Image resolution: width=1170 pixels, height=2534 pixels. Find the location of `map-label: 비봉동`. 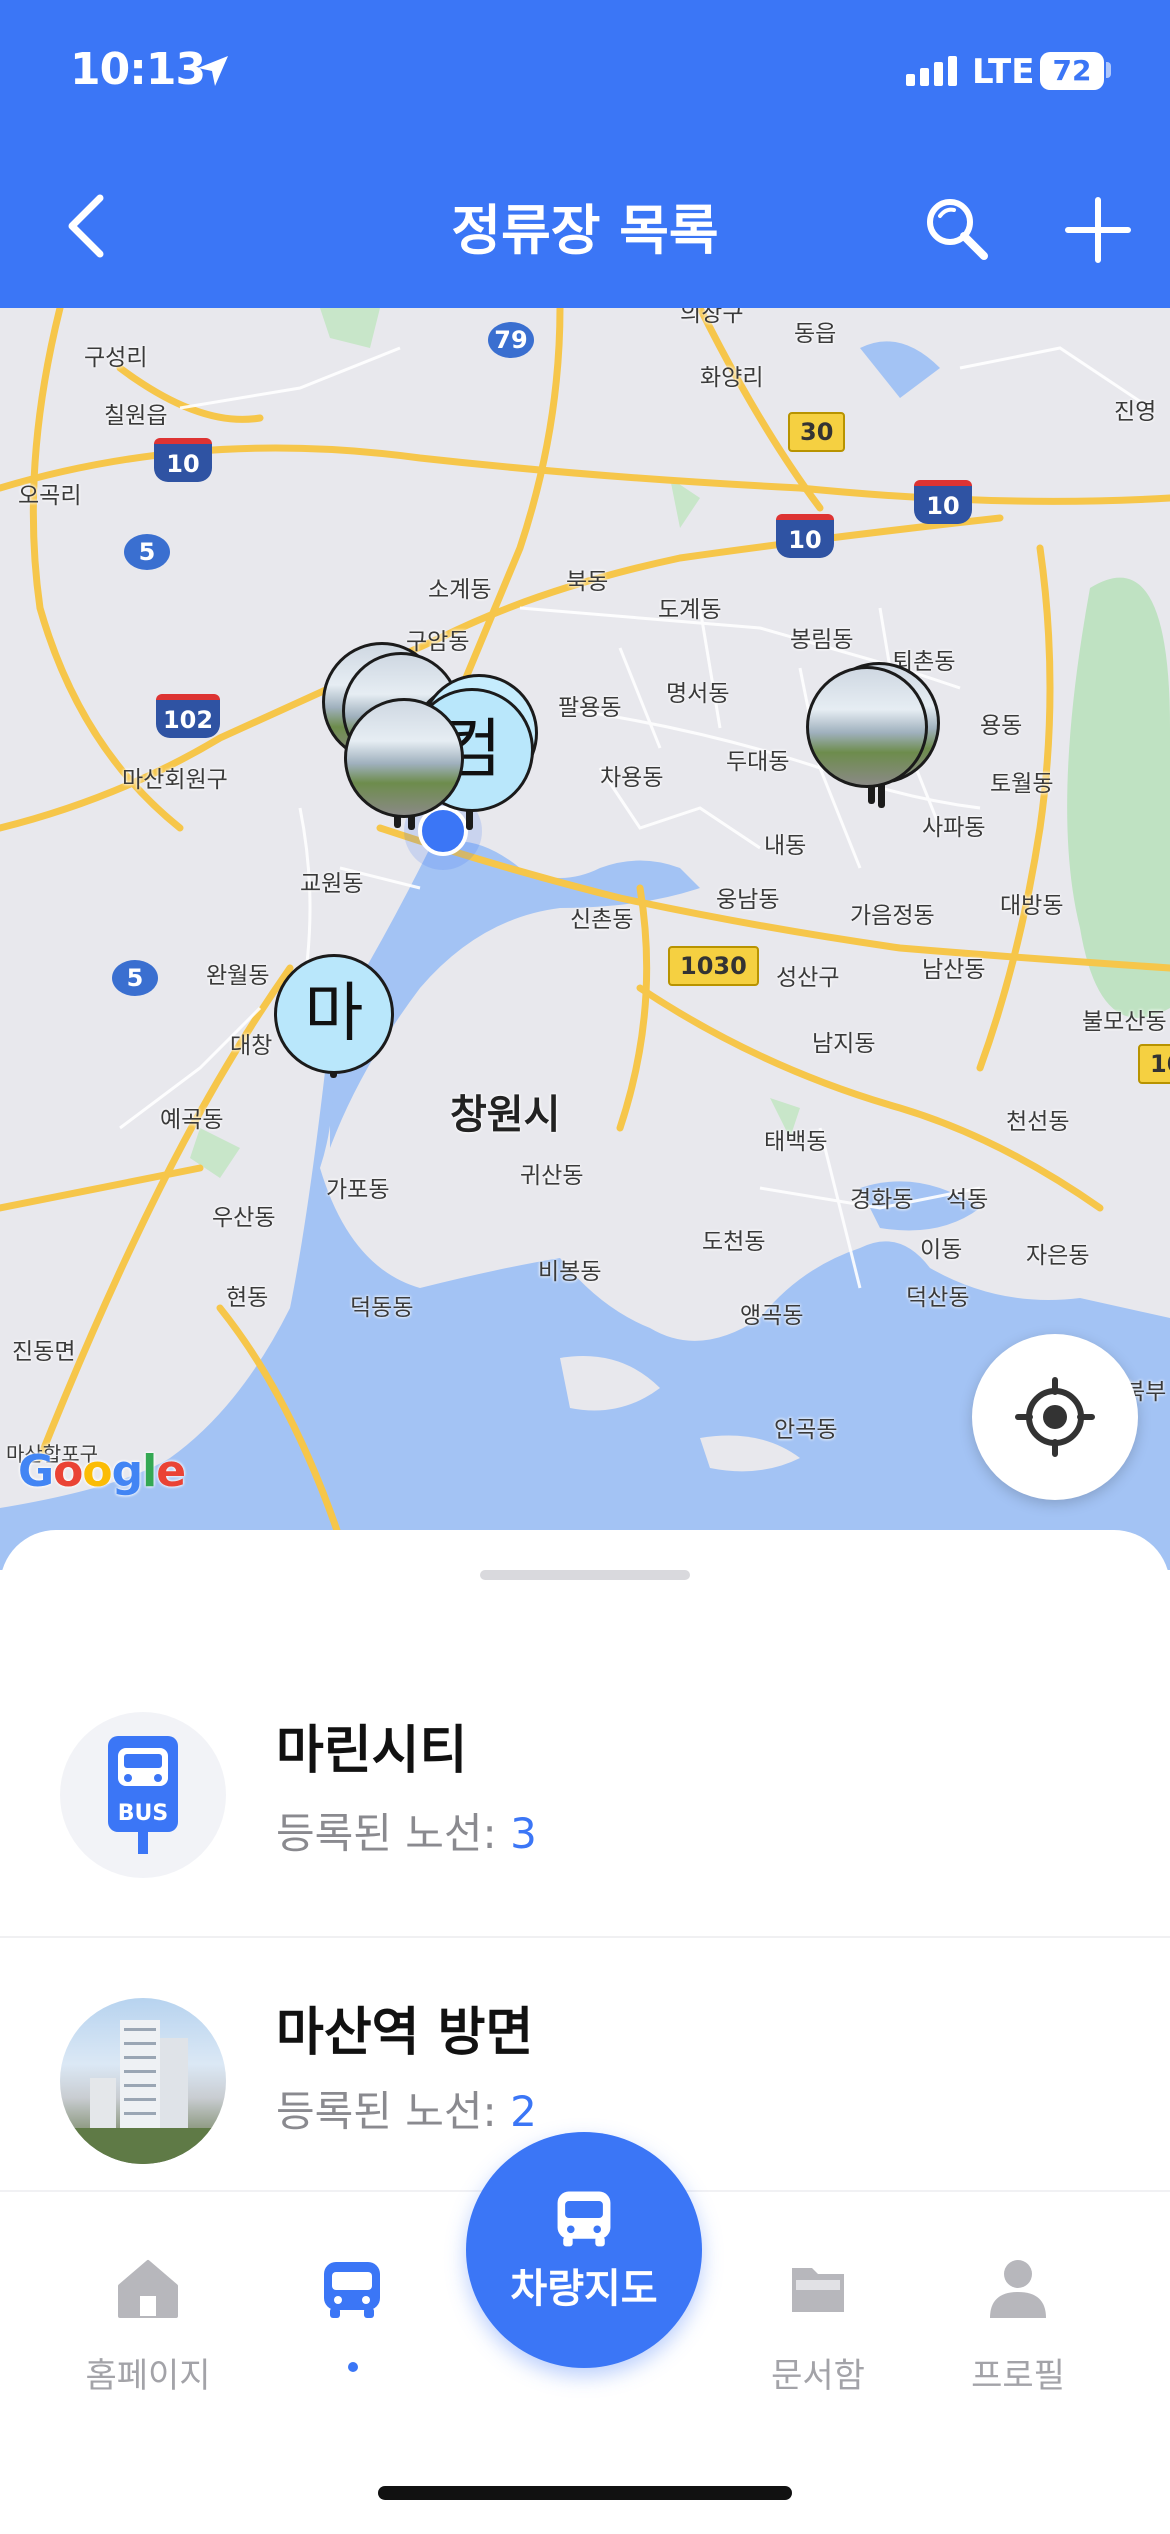

map-label: 비봉동 is located at coordinates (570, 1272).